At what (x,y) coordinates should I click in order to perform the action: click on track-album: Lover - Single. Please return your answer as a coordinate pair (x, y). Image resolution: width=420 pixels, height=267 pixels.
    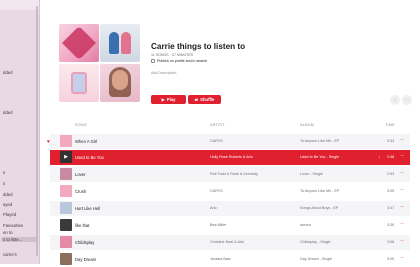
    Looking at the image, I should click on (311, 174).